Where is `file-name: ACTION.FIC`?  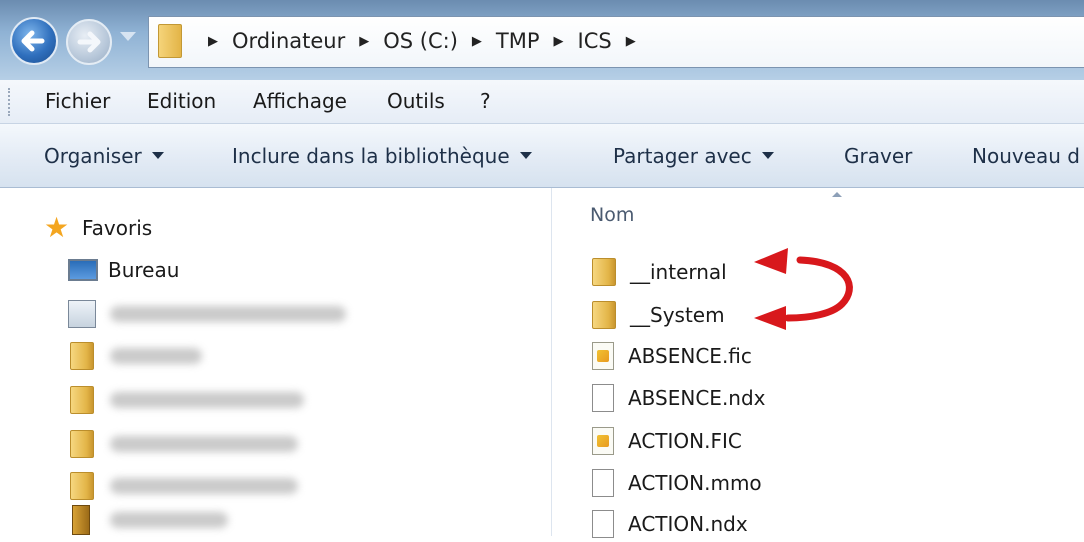
file-name: ACTION.FIC is located at coordinates (685, 441).